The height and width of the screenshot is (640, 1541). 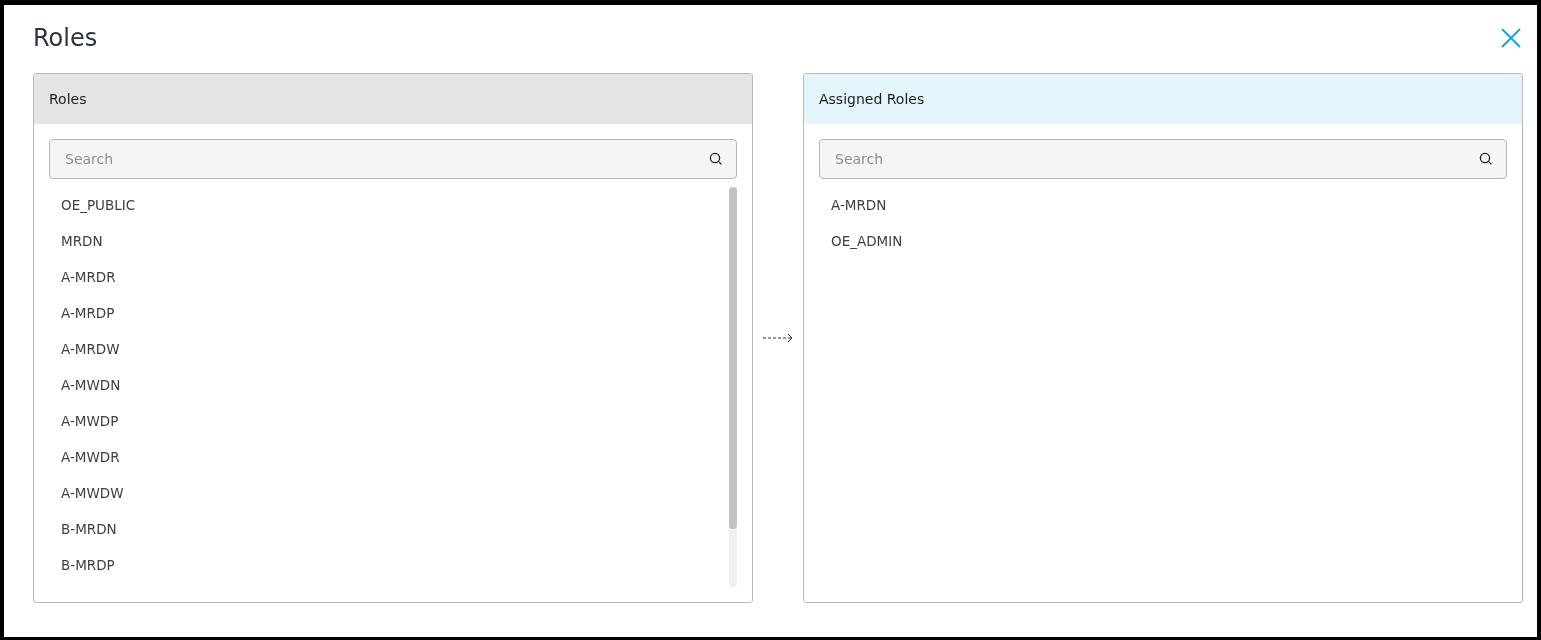 What do you see at coordinates (391, 385) in the screenshot?
I see `role-item: A-MWDN` at bounding box center [391, 385].